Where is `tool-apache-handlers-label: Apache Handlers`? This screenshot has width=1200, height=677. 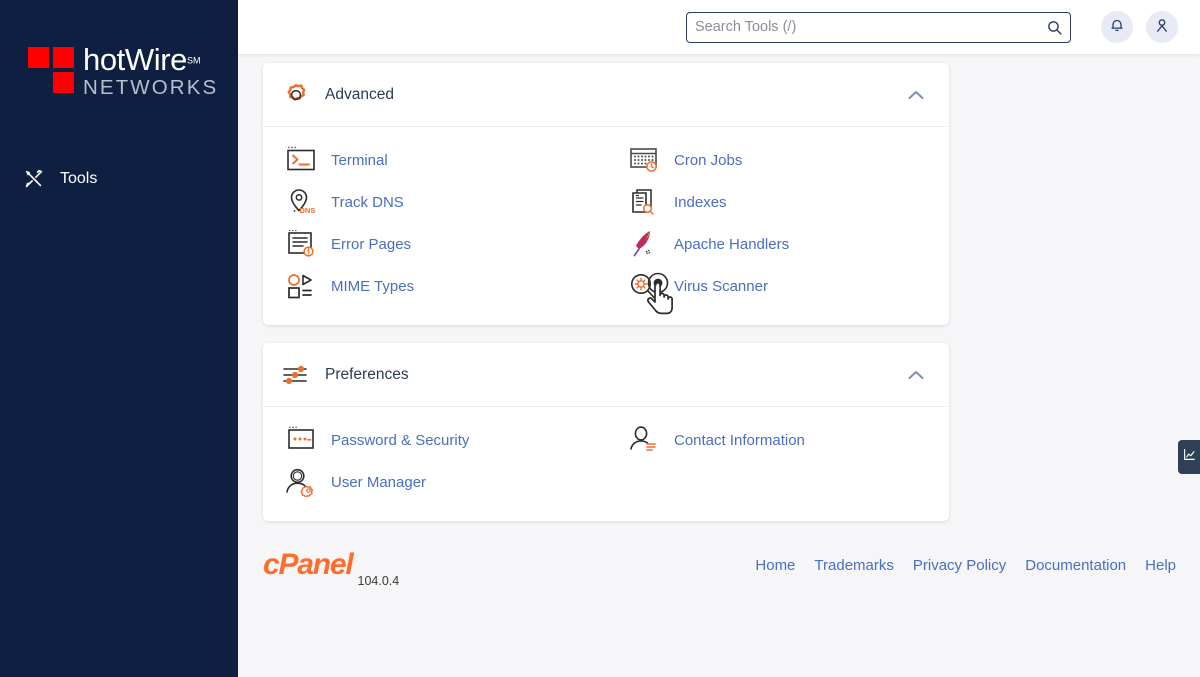 tool-apache-handlers-label: Apache Handlers is located at coordinates (732, 244).